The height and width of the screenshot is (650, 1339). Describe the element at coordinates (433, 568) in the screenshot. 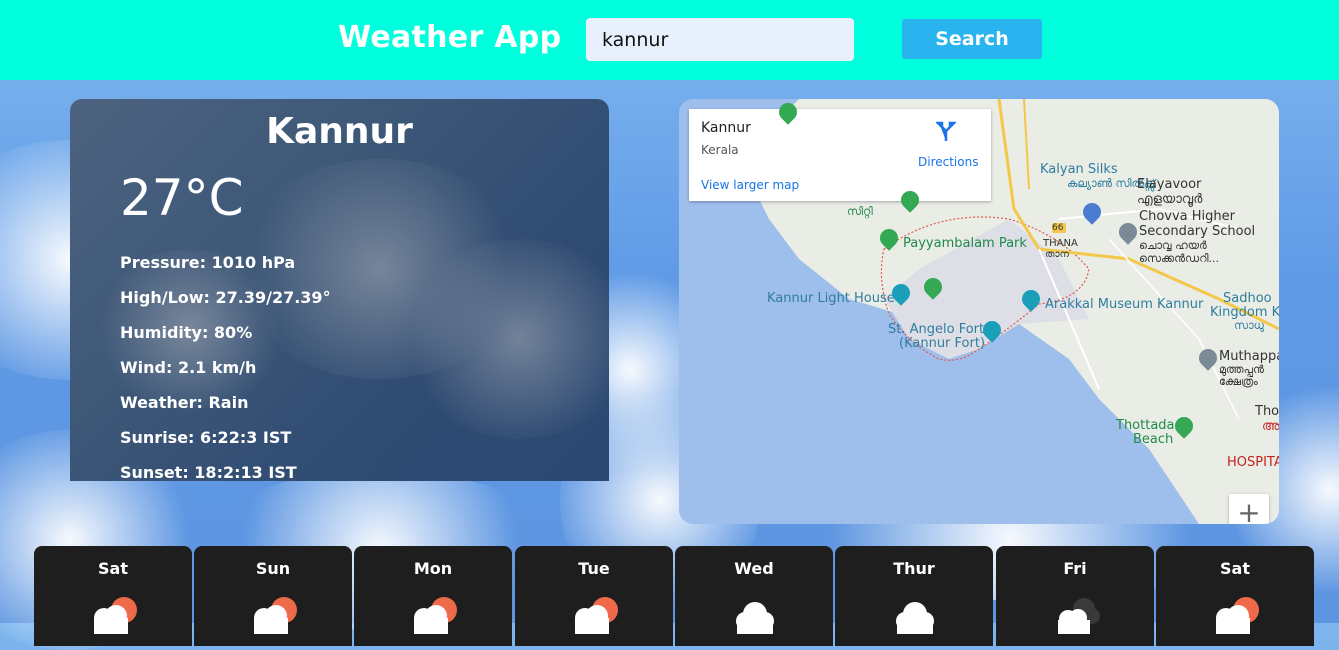

I see `forecast-day: Mon` at that location.